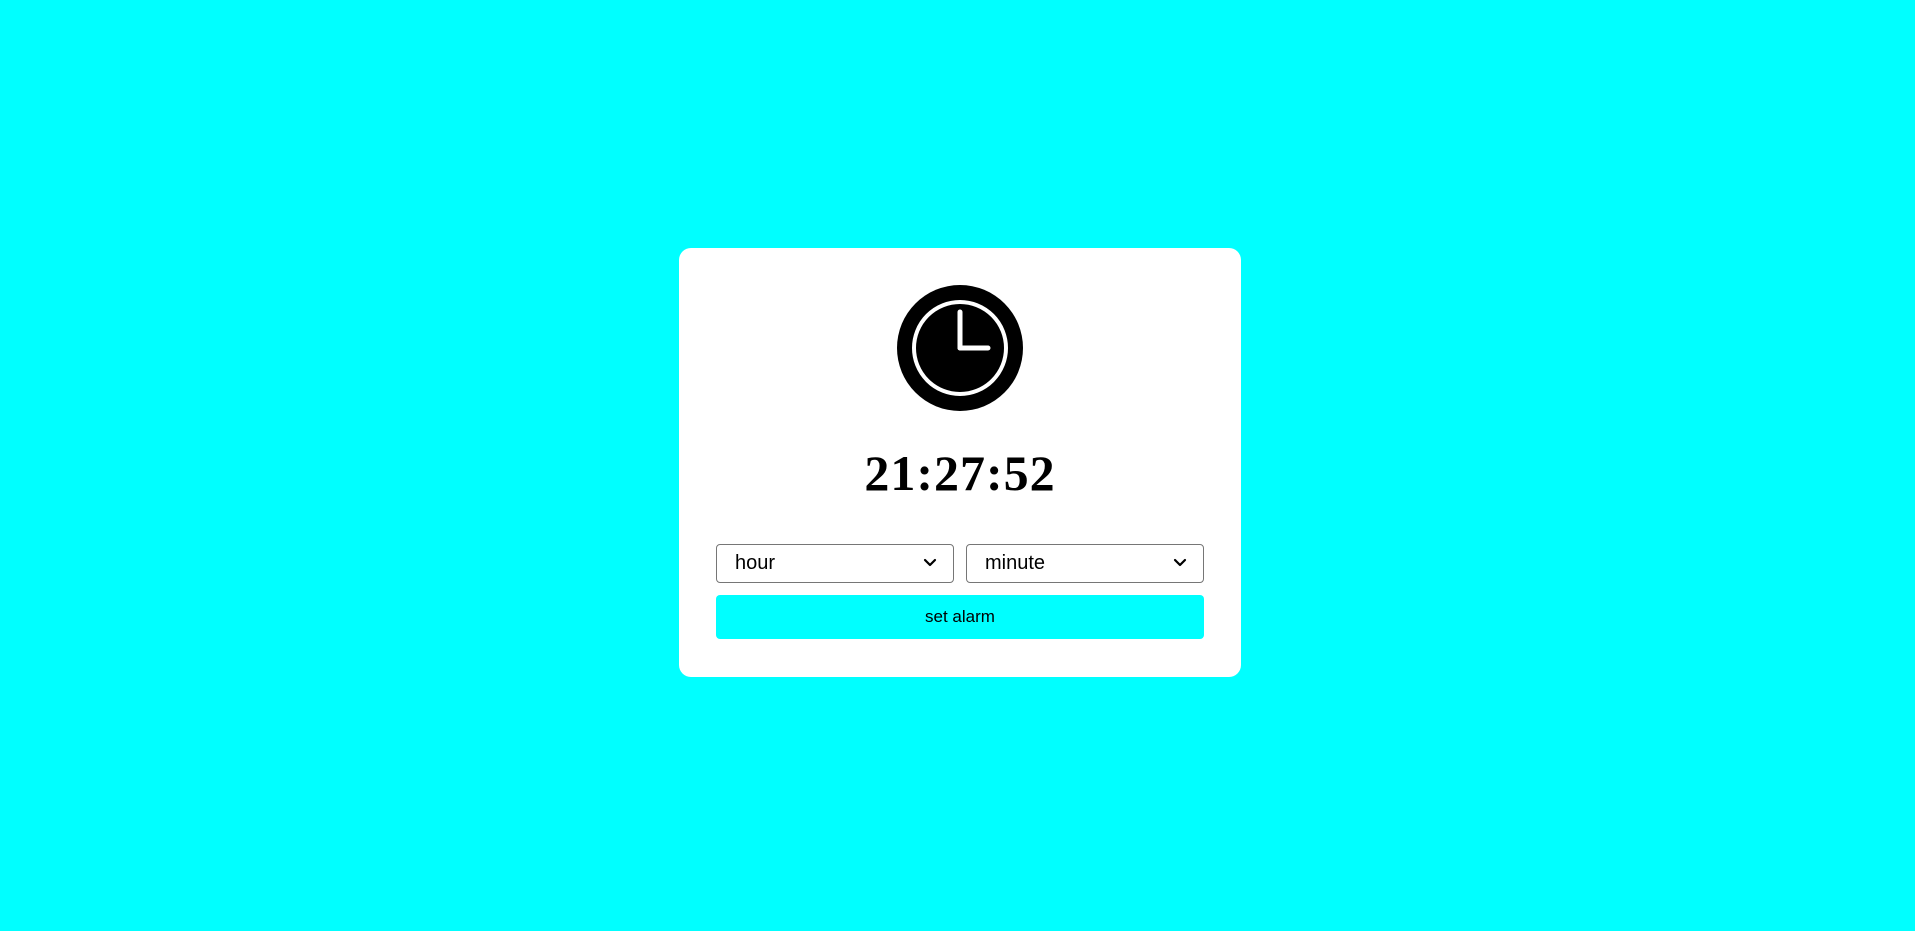 This screenshot has width=1915, height=931. Describe the element at coordinates (960, 617) in the screenshot. I see `set-alarm-button: set alarm` at that location.